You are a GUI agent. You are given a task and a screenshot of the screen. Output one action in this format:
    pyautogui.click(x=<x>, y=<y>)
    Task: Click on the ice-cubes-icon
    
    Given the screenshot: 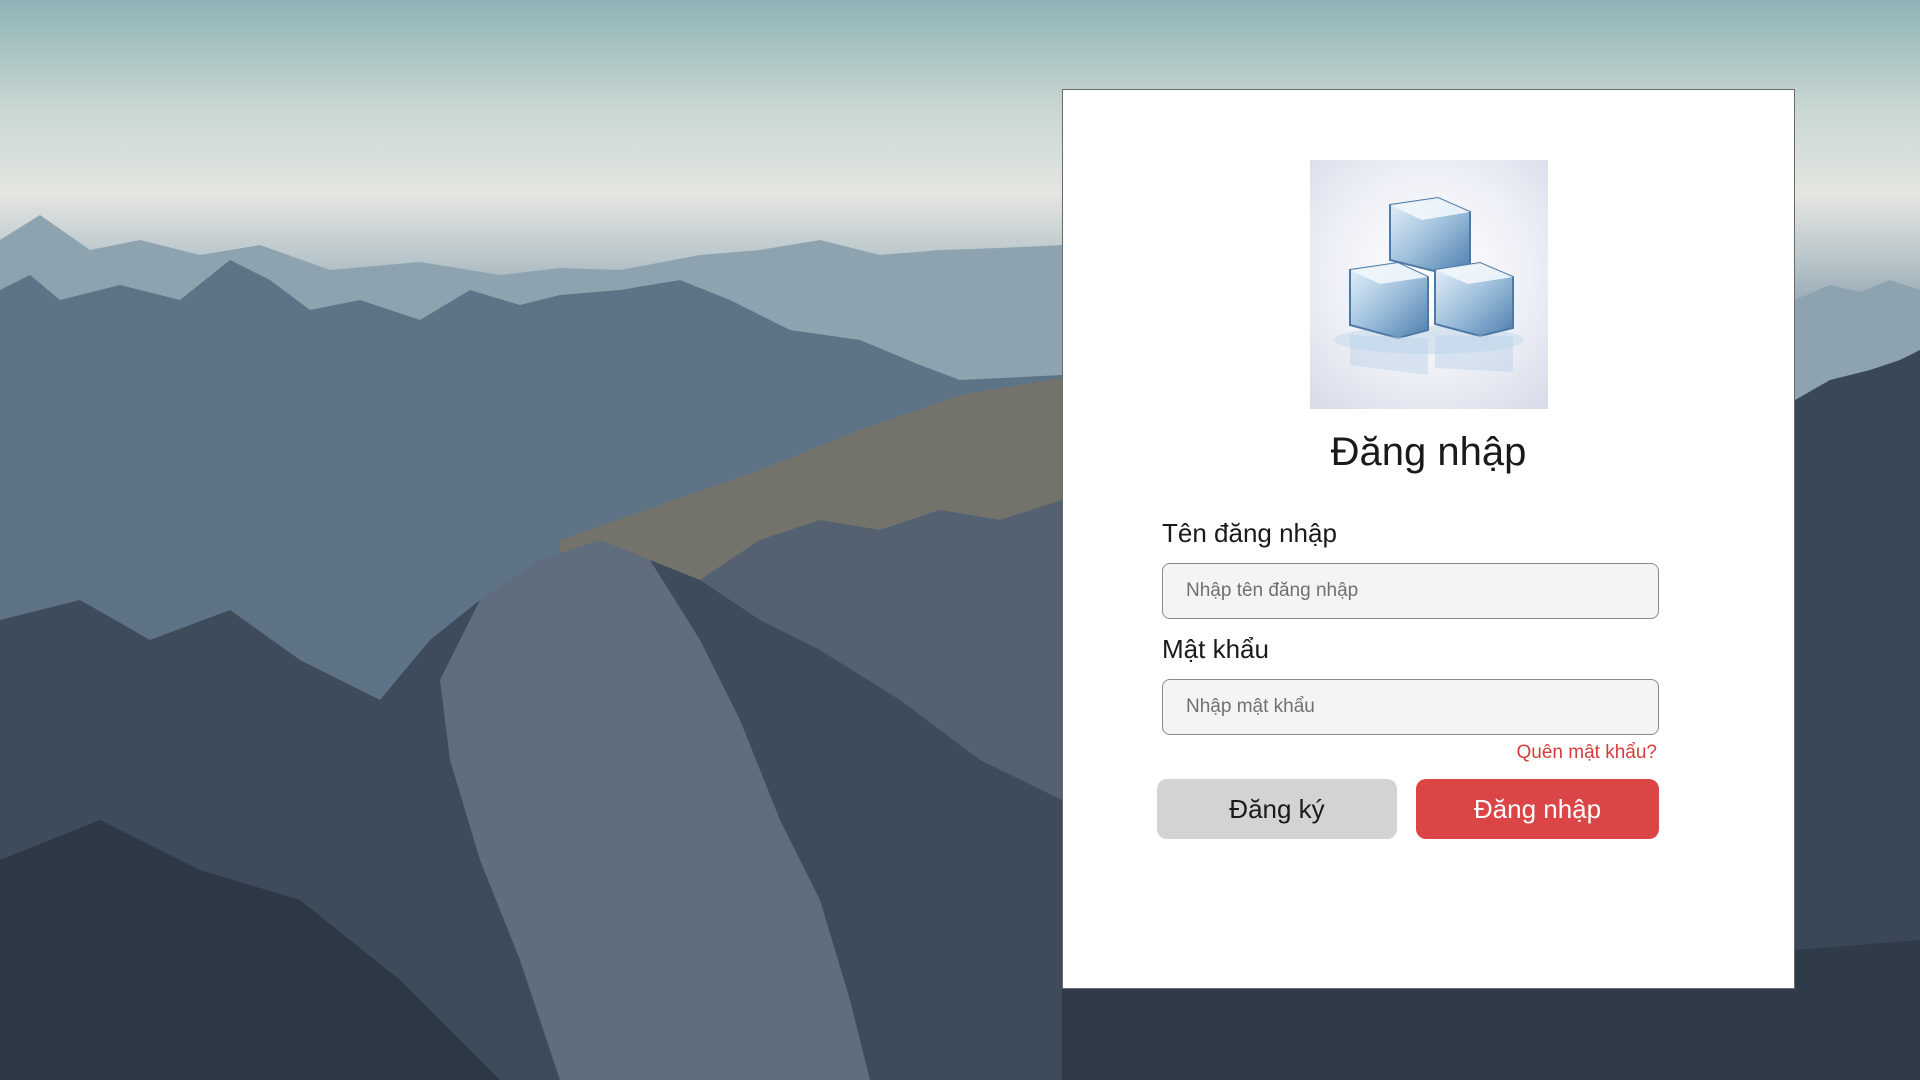 What is the action you would take?
    pyautogui.click(x=1429, y=285)
    